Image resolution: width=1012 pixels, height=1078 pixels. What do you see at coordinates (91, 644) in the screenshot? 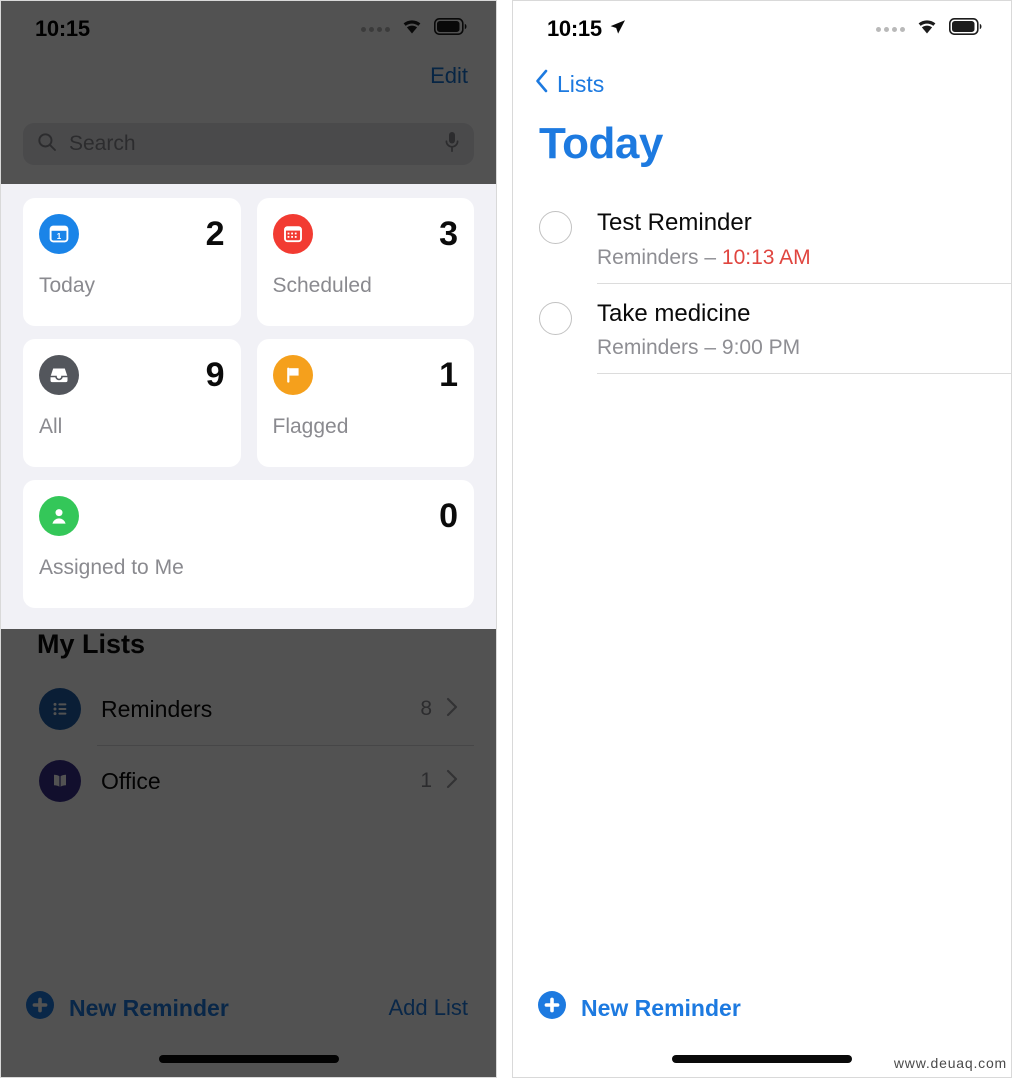
I see `my-lists-heading: My Lists` at bounding box center [91, 644].